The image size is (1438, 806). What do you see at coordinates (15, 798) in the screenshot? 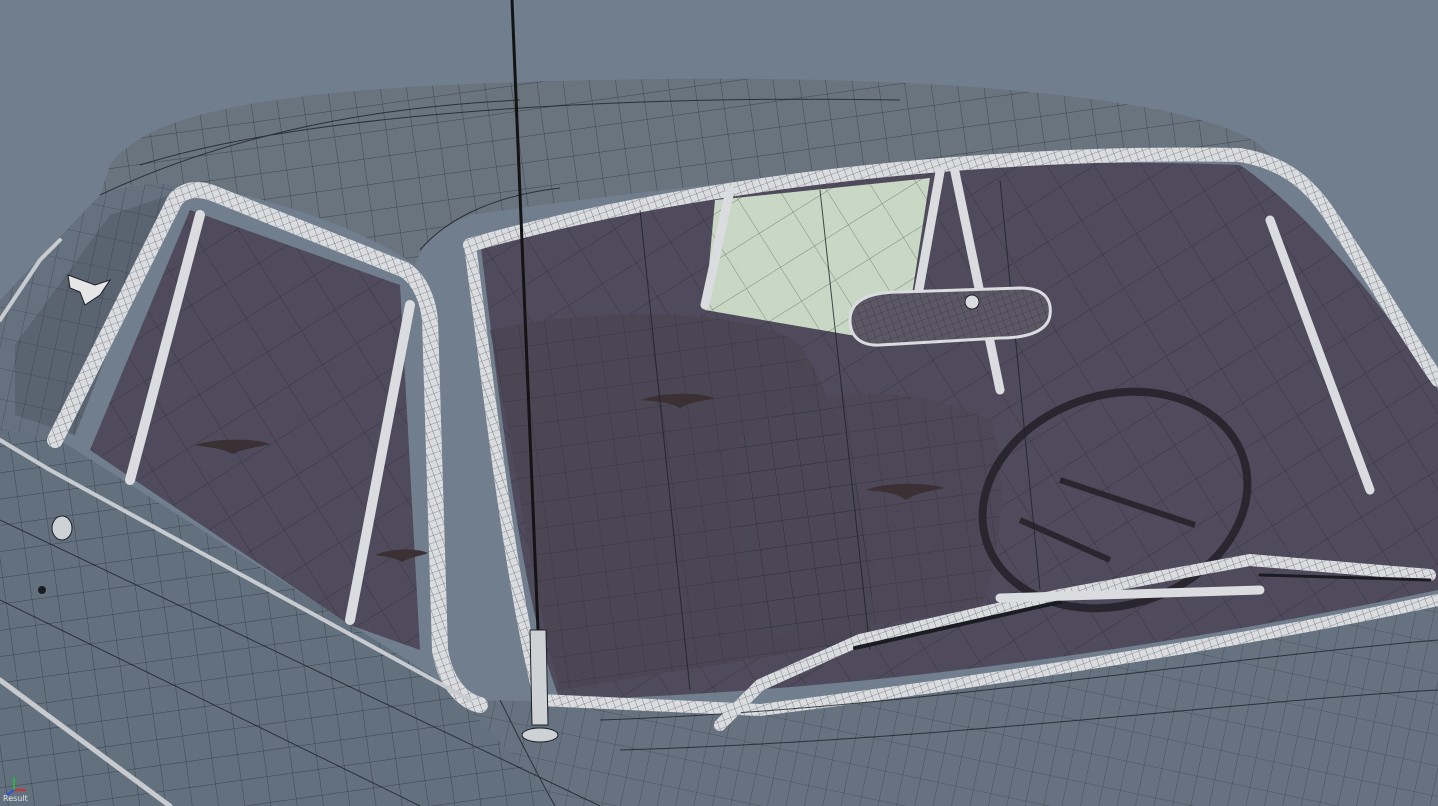
I see `viewport-view-label: Result` at bounding box center [15, 798].